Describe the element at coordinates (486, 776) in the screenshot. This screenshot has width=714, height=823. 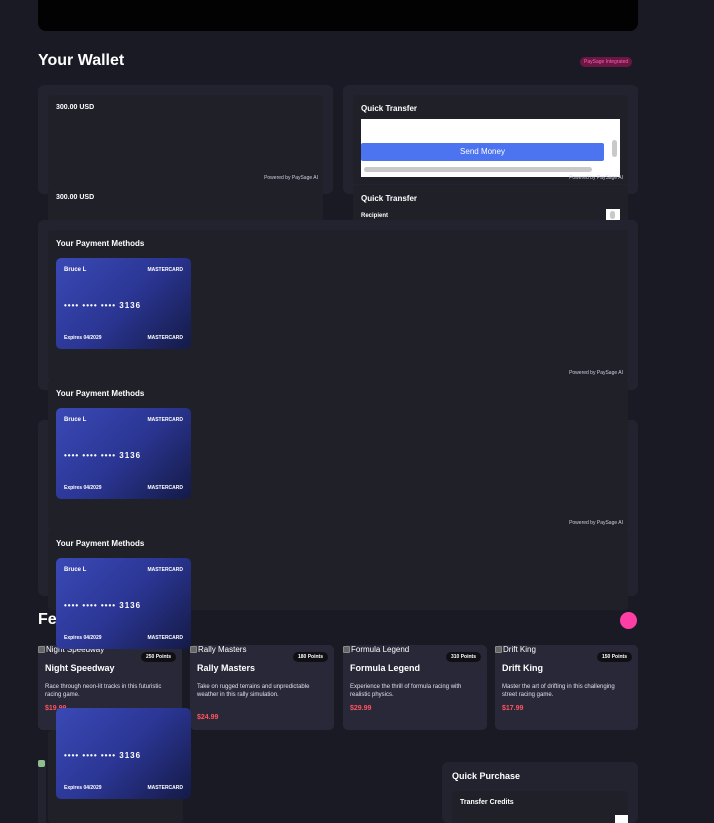
I see `quick-purchase-title: Quick Purchase` at that location.